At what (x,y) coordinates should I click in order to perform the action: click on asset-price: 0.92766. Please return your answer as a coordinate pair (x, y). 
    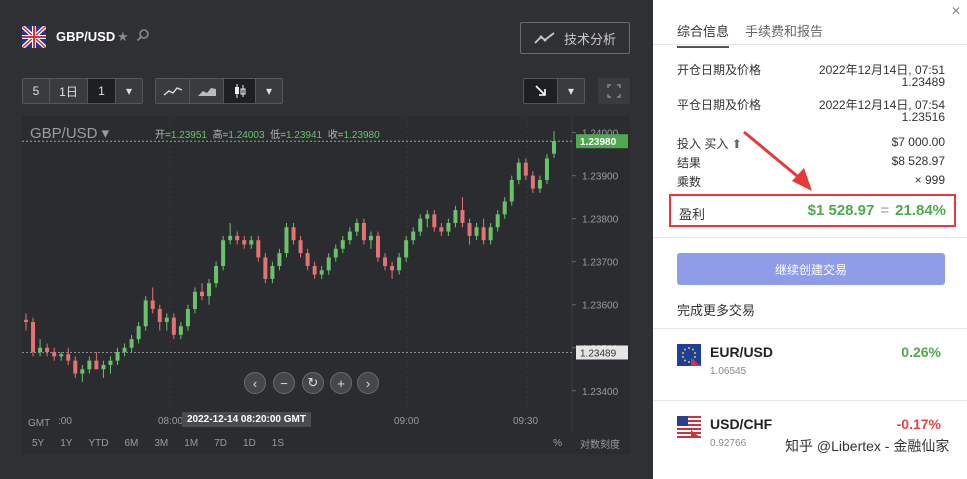
    Looking at the image, I should click on (728, 443).